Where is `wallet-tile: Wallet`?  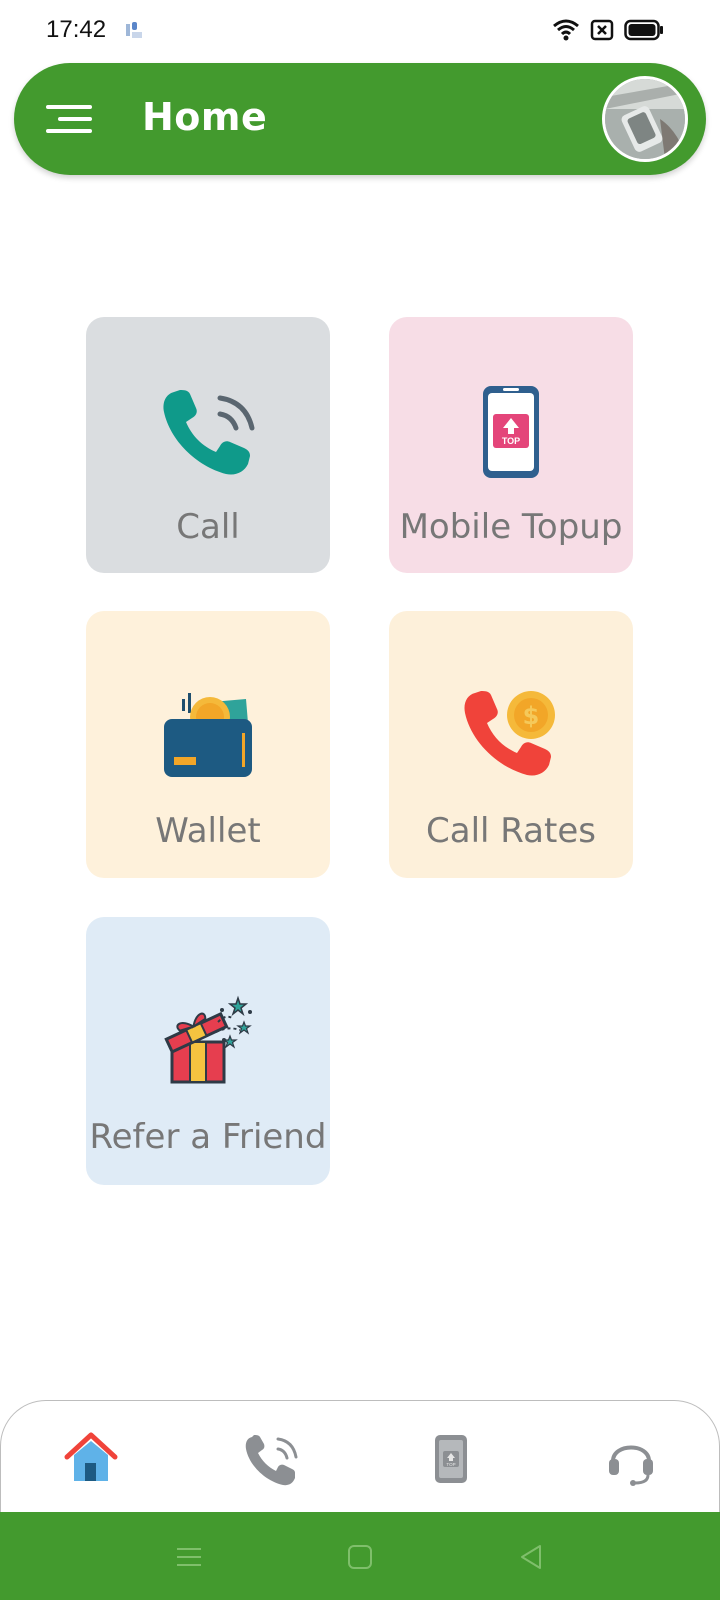
wallet-tile: Wallet is located at coordinates (208, 744).